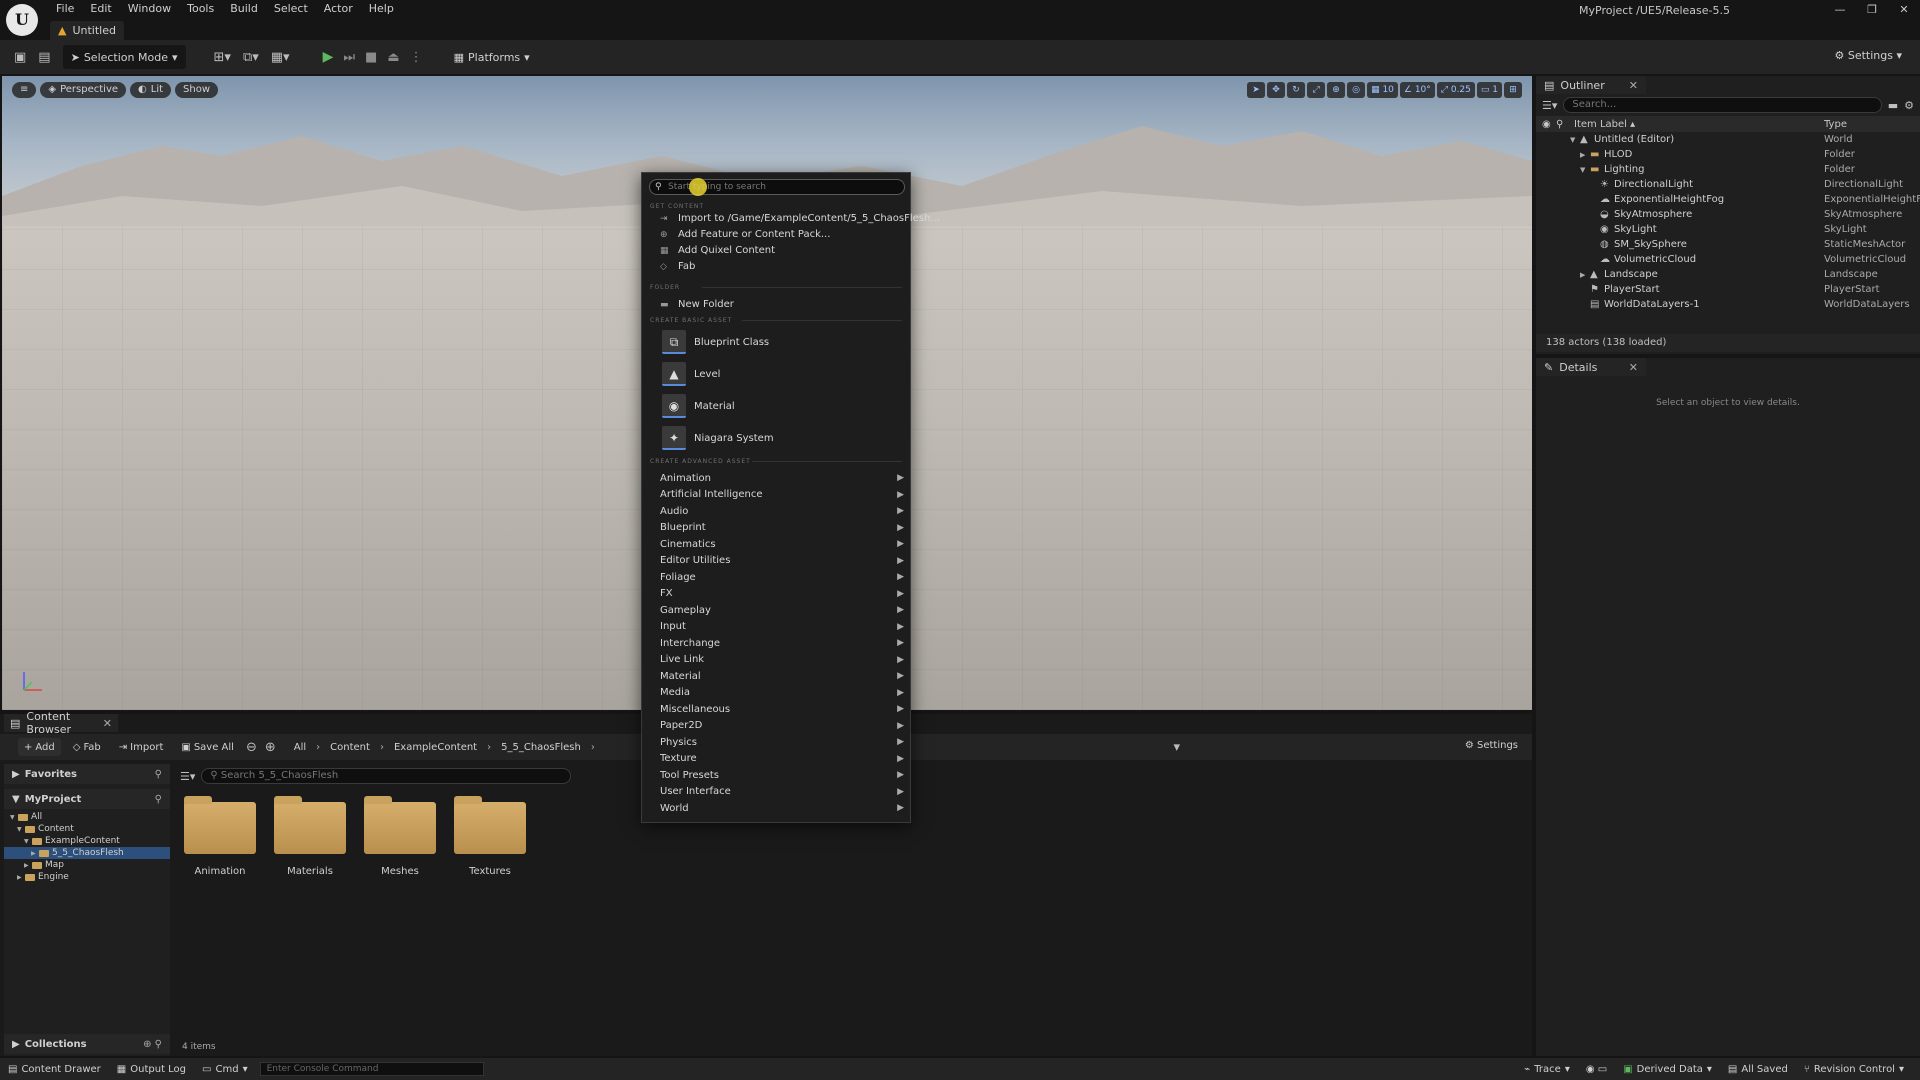  I want to click on history-forward-icon: ⊕, so click(270, 747).